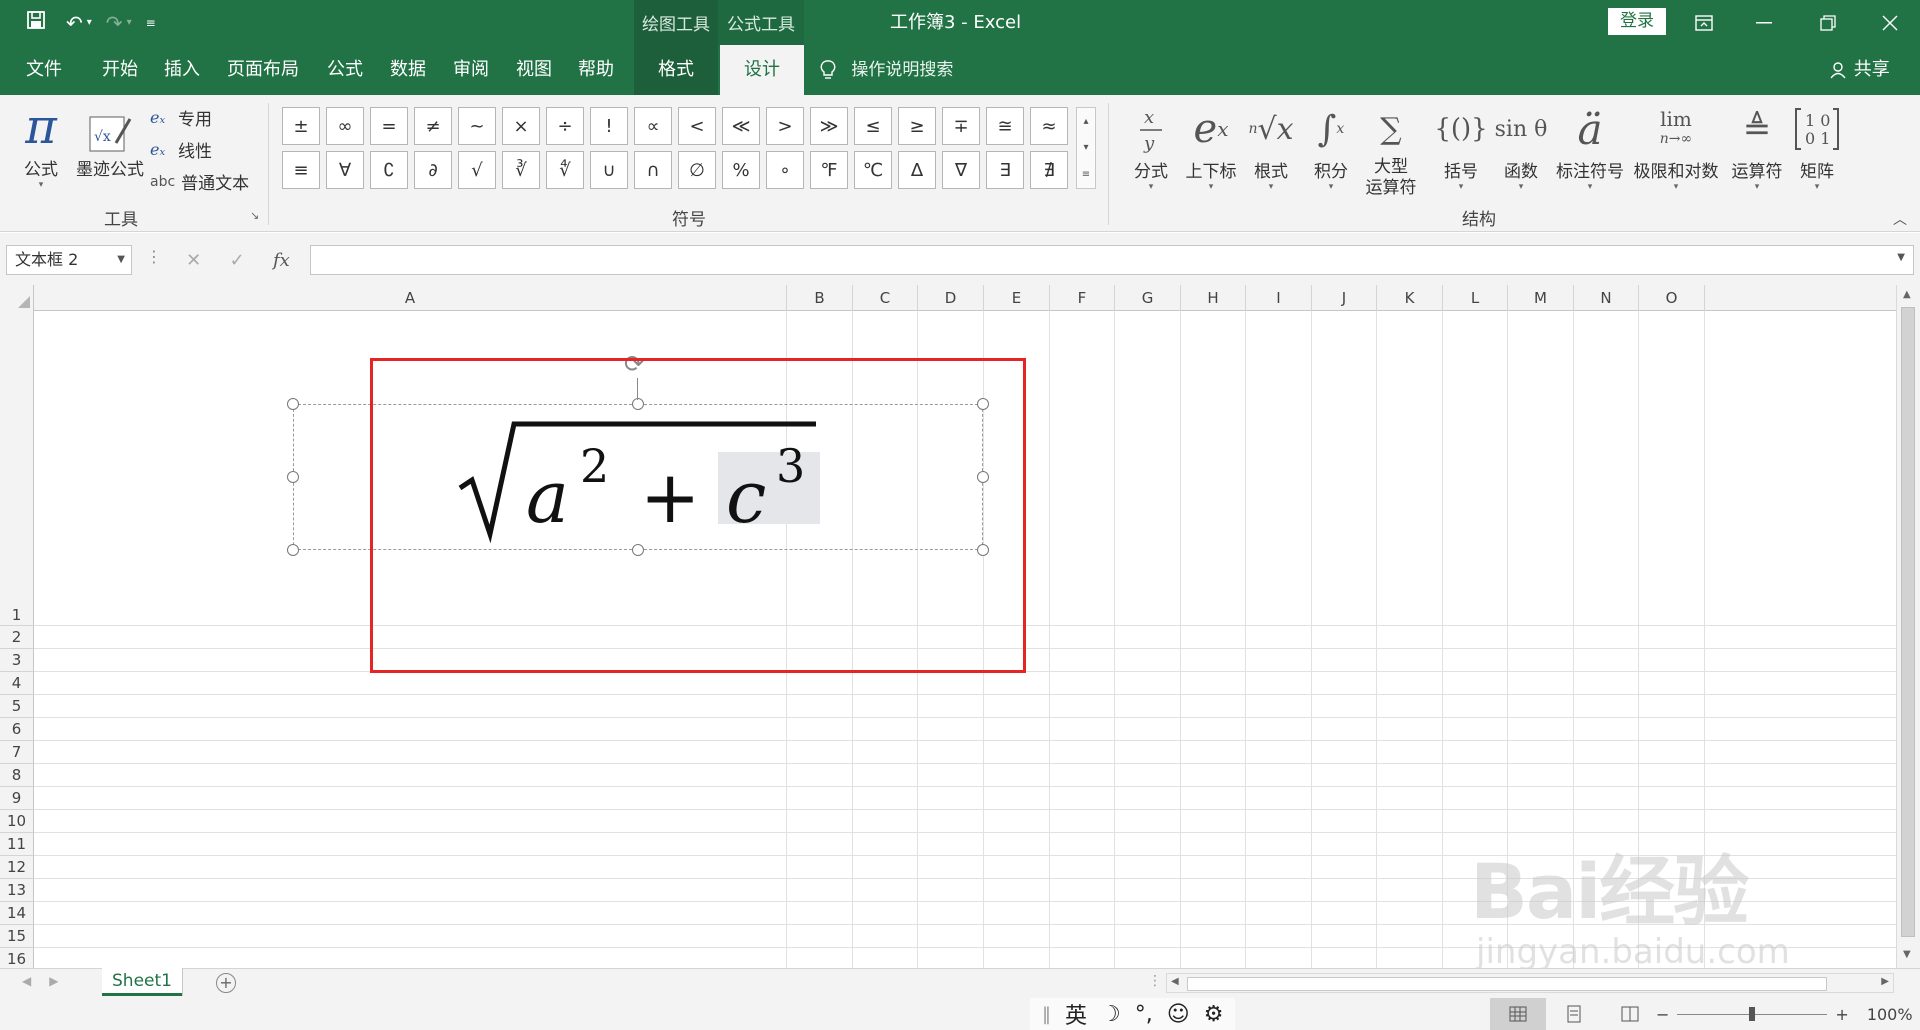 The image size is (1920, 1030). What do you see at coordinates (653, 170) in the screenshot?
I see `symbol-button: ∩` at bounding box center [653, 170].